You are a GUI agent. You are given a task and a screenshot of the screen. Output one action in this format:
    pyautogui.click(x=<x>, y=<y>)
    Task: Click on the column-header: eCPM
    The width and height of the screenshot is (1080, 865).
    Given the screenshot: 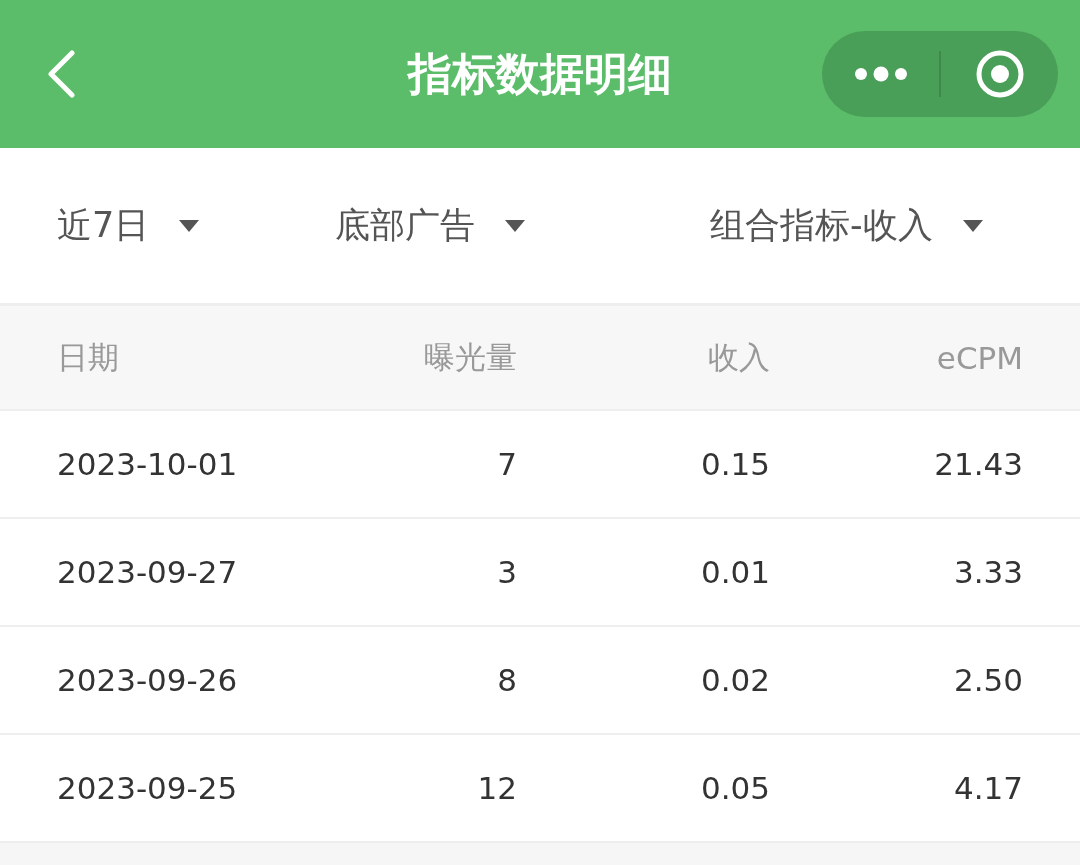 What is the action you would take?
    pyautogui.click(x=979, y=357)
    